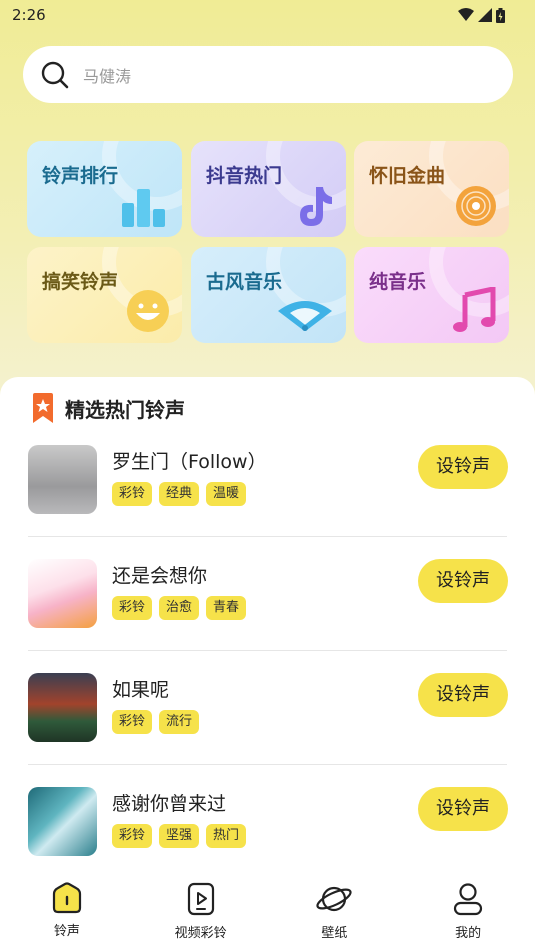  What do you see at coordinates (268, 295) in the screenshot?
I see `category-ancient-style-music: 古风音乐` at bounding box center [268, 295].